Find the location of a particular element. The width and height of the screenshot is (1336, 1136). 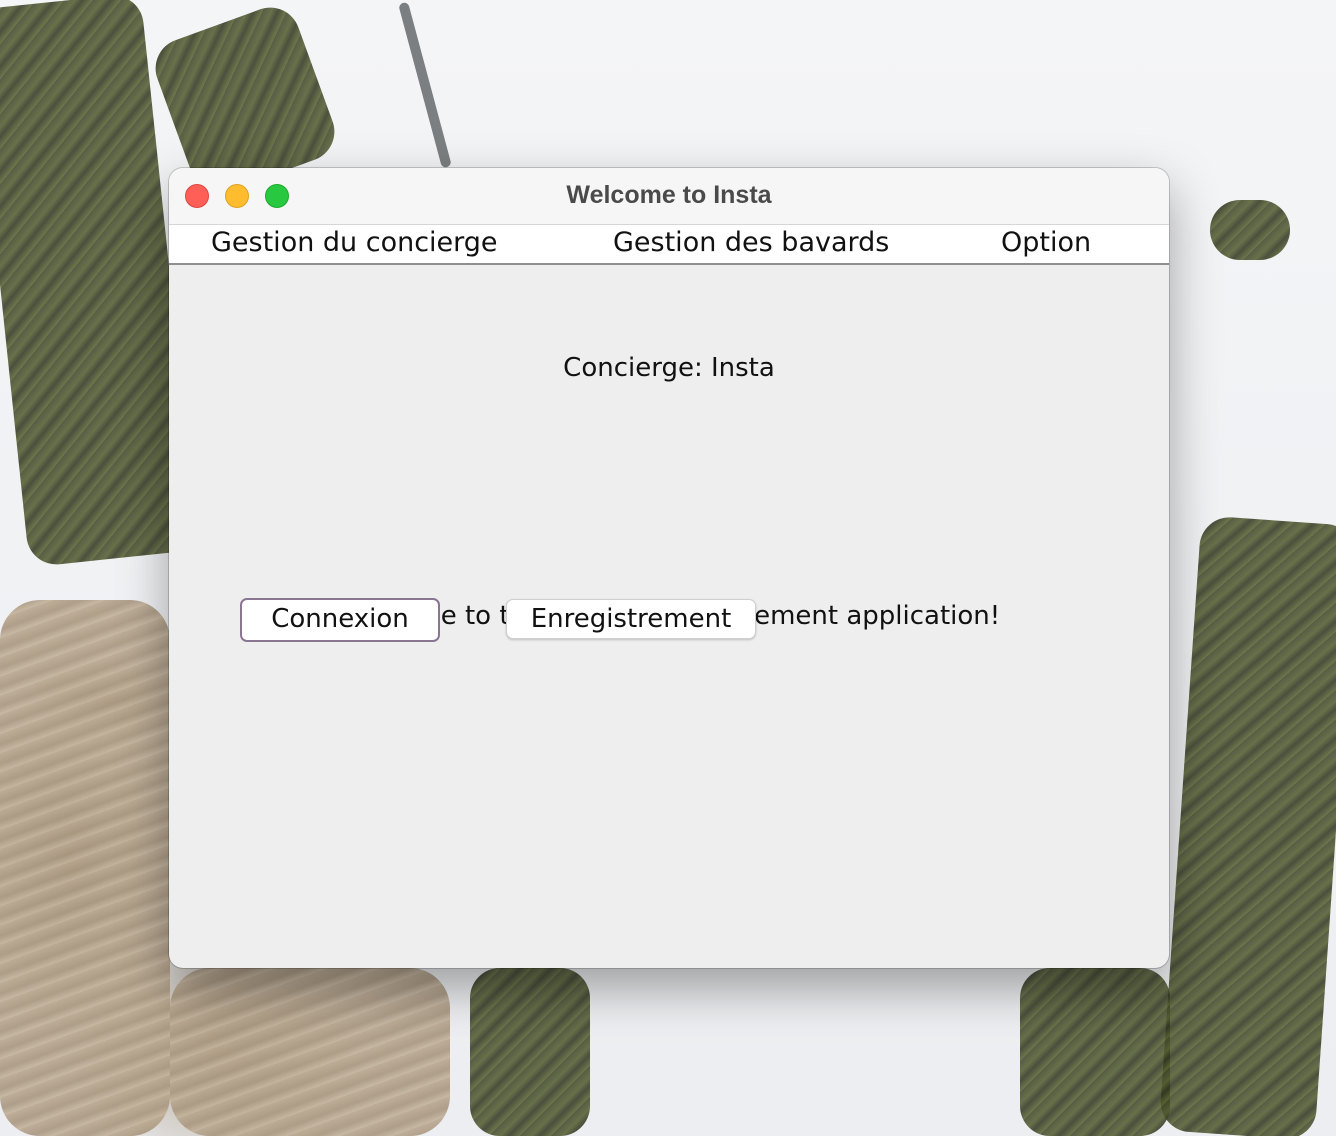

wallpaper-rock is located at coordinates (85, 868).